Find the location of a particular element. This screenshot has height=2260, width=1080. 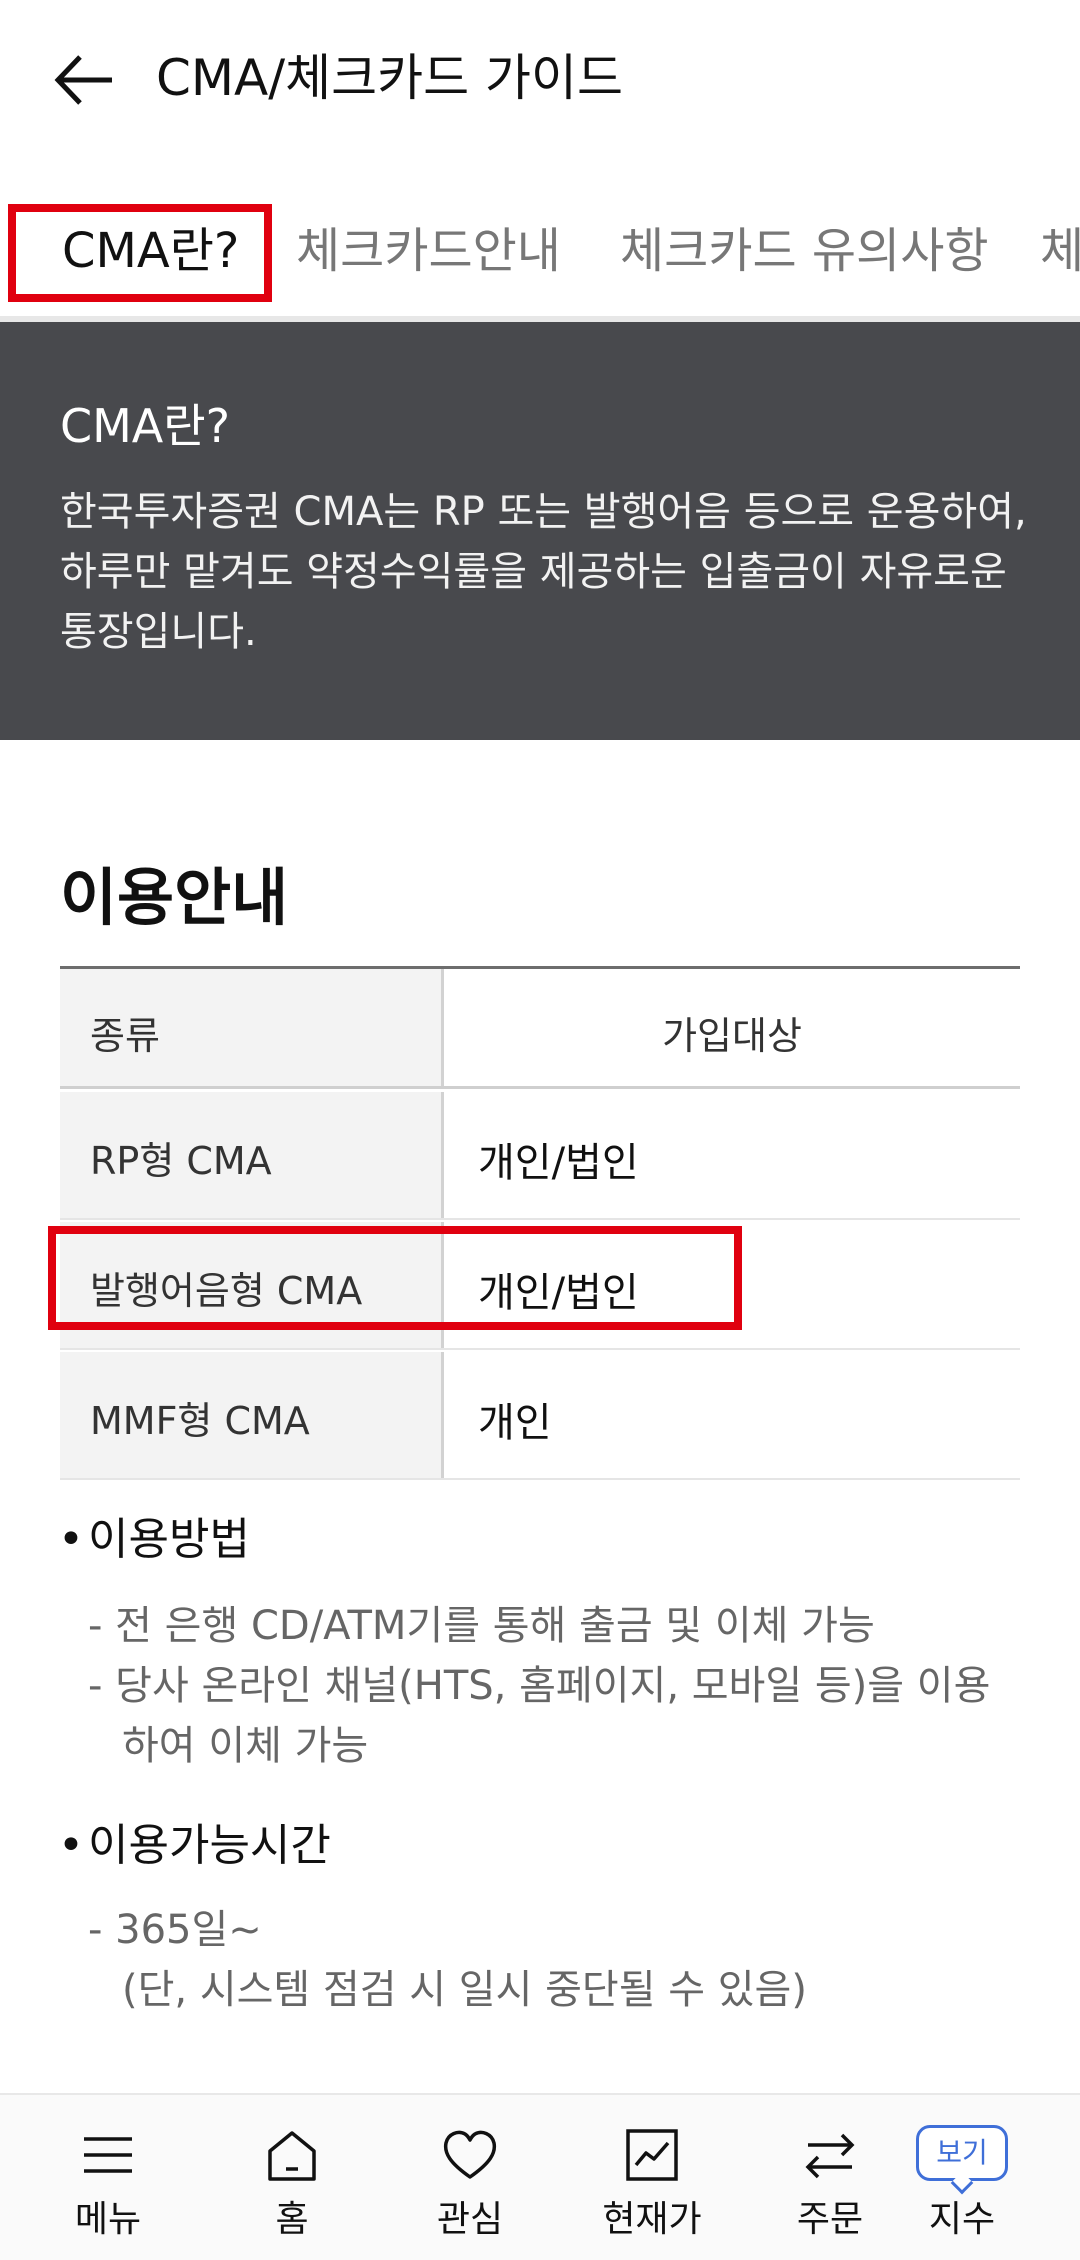

cell-target: 개인/법인 is located at coordinates (732, 1155).